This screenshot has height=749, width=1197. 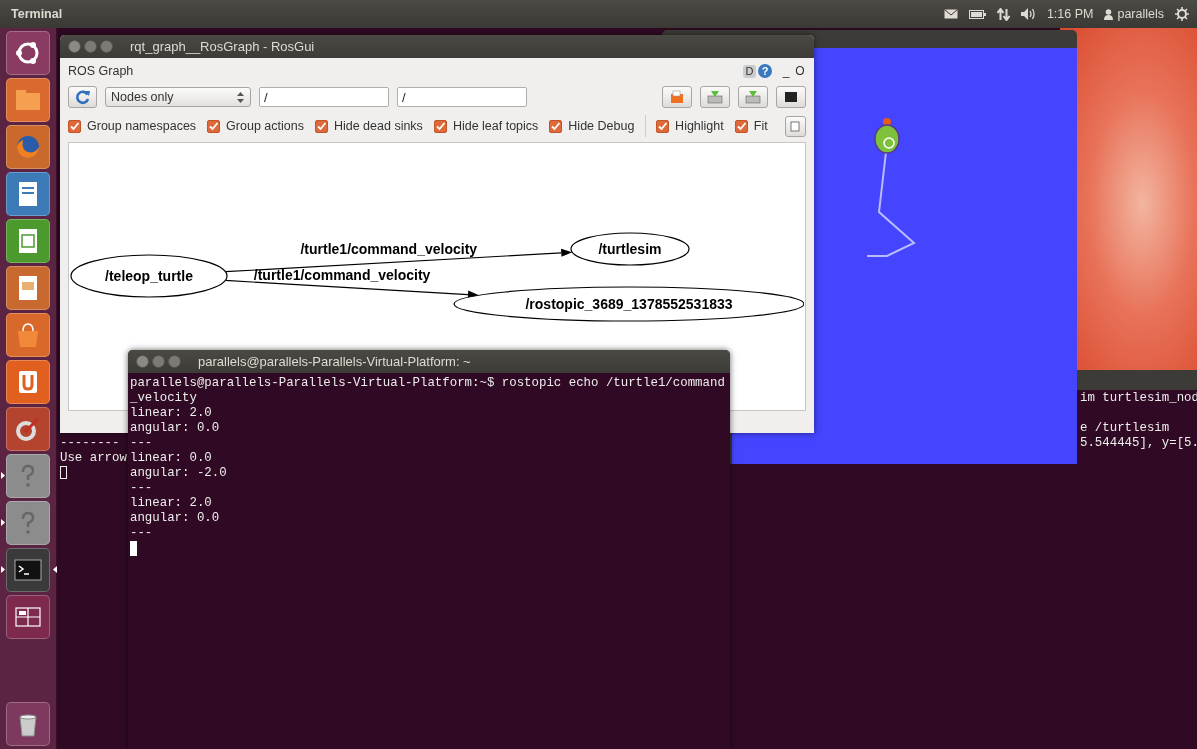 What do you see at coordinates (887, 136) in the screenshot?
I see `turtle-drawing` at bounding box center [887, 136].